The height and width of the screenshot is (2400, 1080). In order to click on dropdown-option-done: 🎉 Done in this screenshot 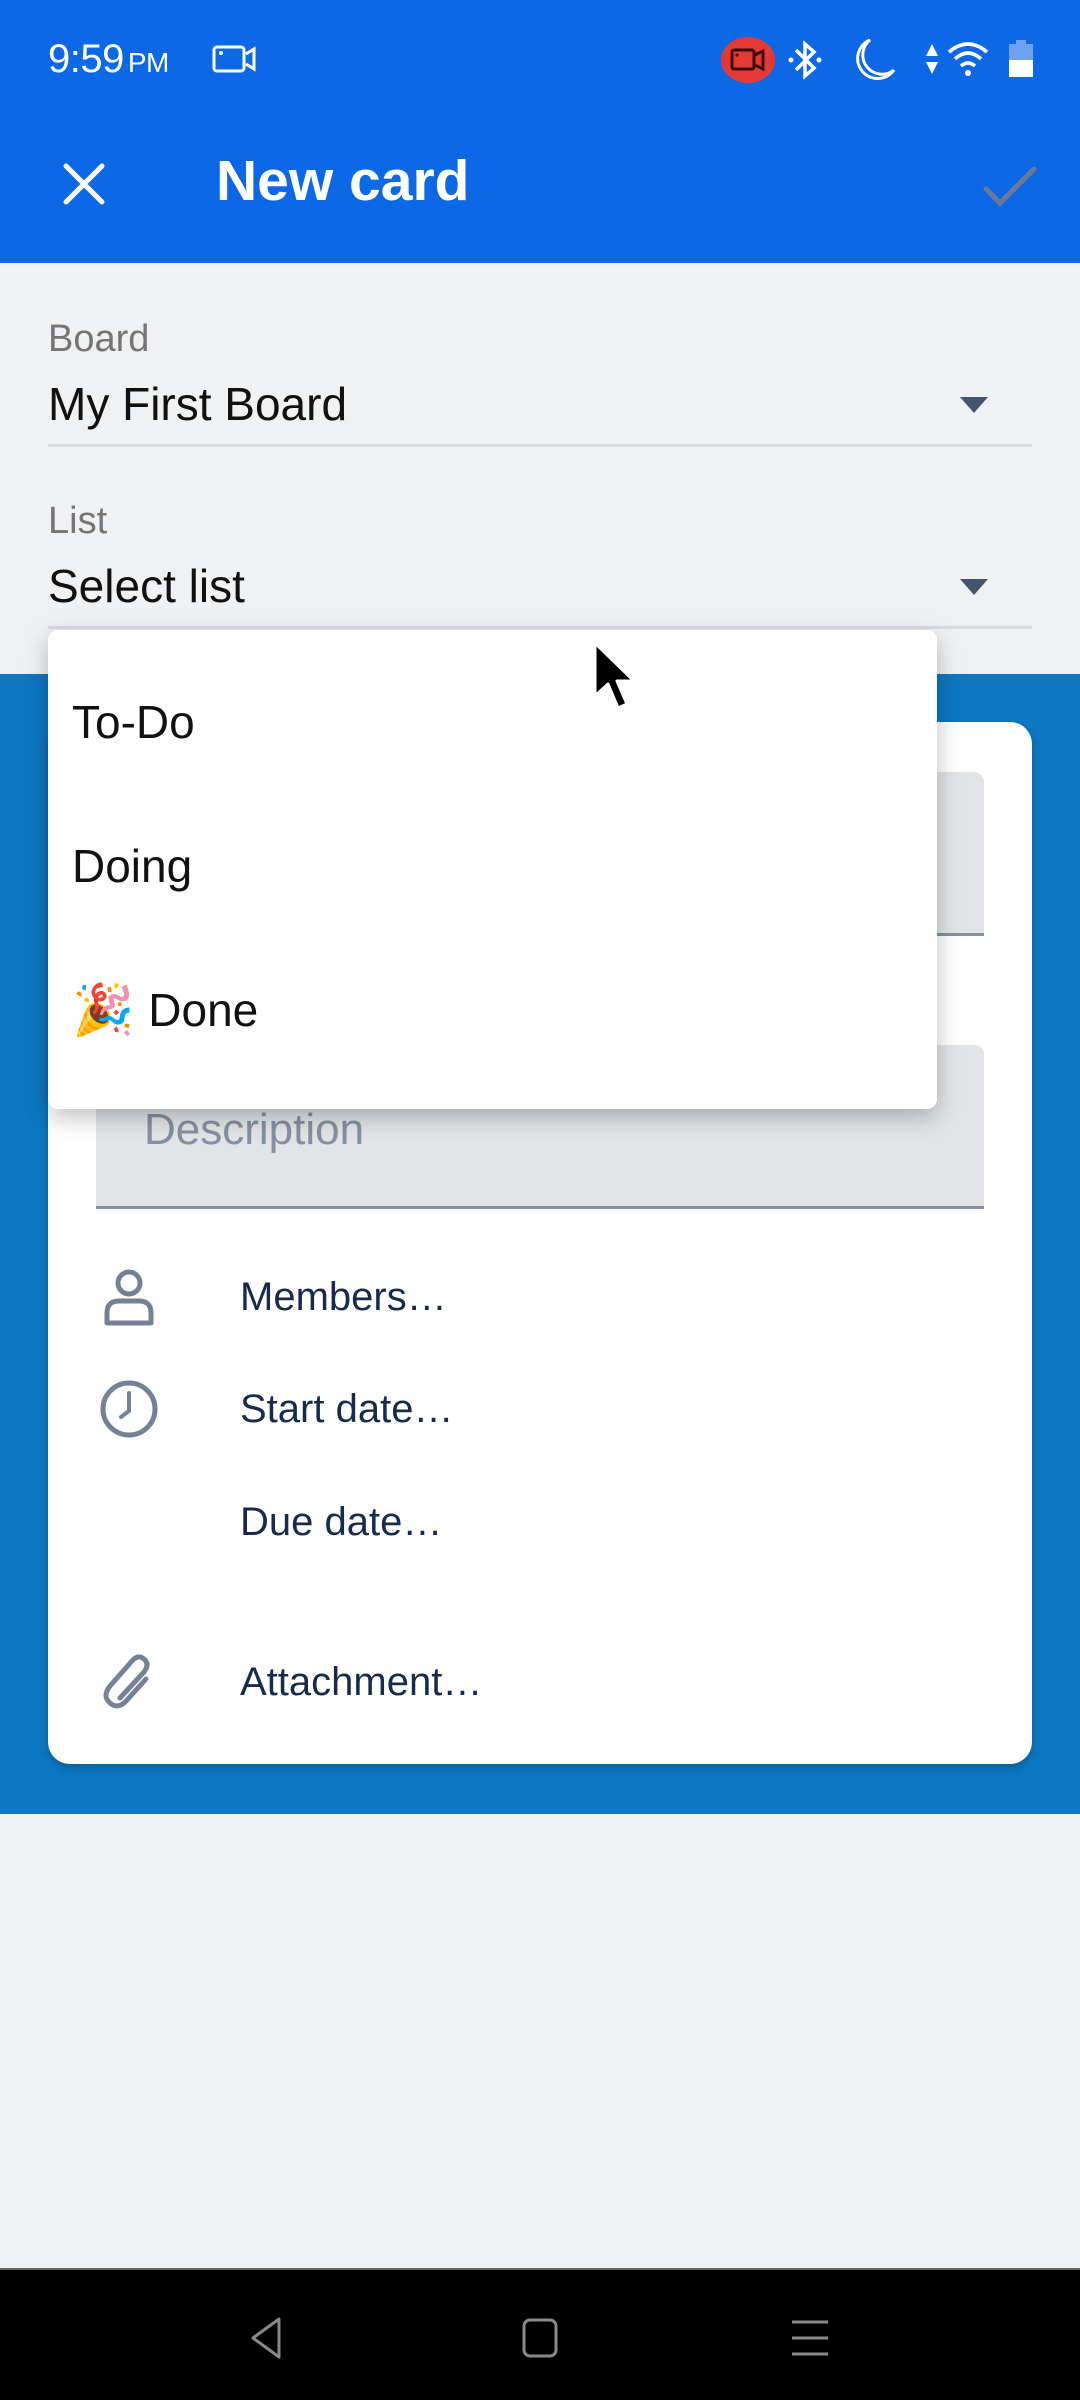, I will do `click(492, 1010)`.